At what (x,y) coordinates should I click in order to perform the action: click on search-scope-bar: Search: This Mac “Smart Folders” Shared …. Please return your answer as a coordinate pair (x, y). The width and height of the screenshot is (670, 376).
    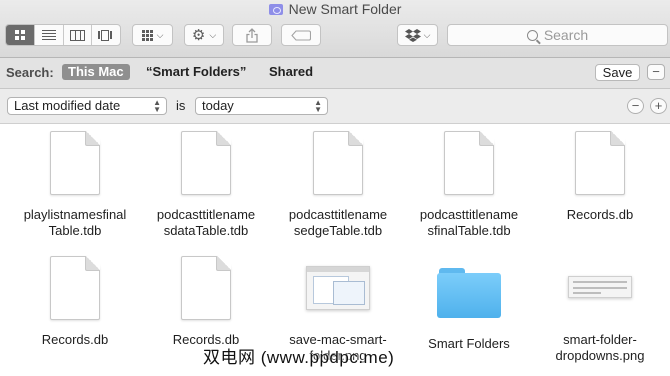
    Looking at the image, I should click on (335, 73).